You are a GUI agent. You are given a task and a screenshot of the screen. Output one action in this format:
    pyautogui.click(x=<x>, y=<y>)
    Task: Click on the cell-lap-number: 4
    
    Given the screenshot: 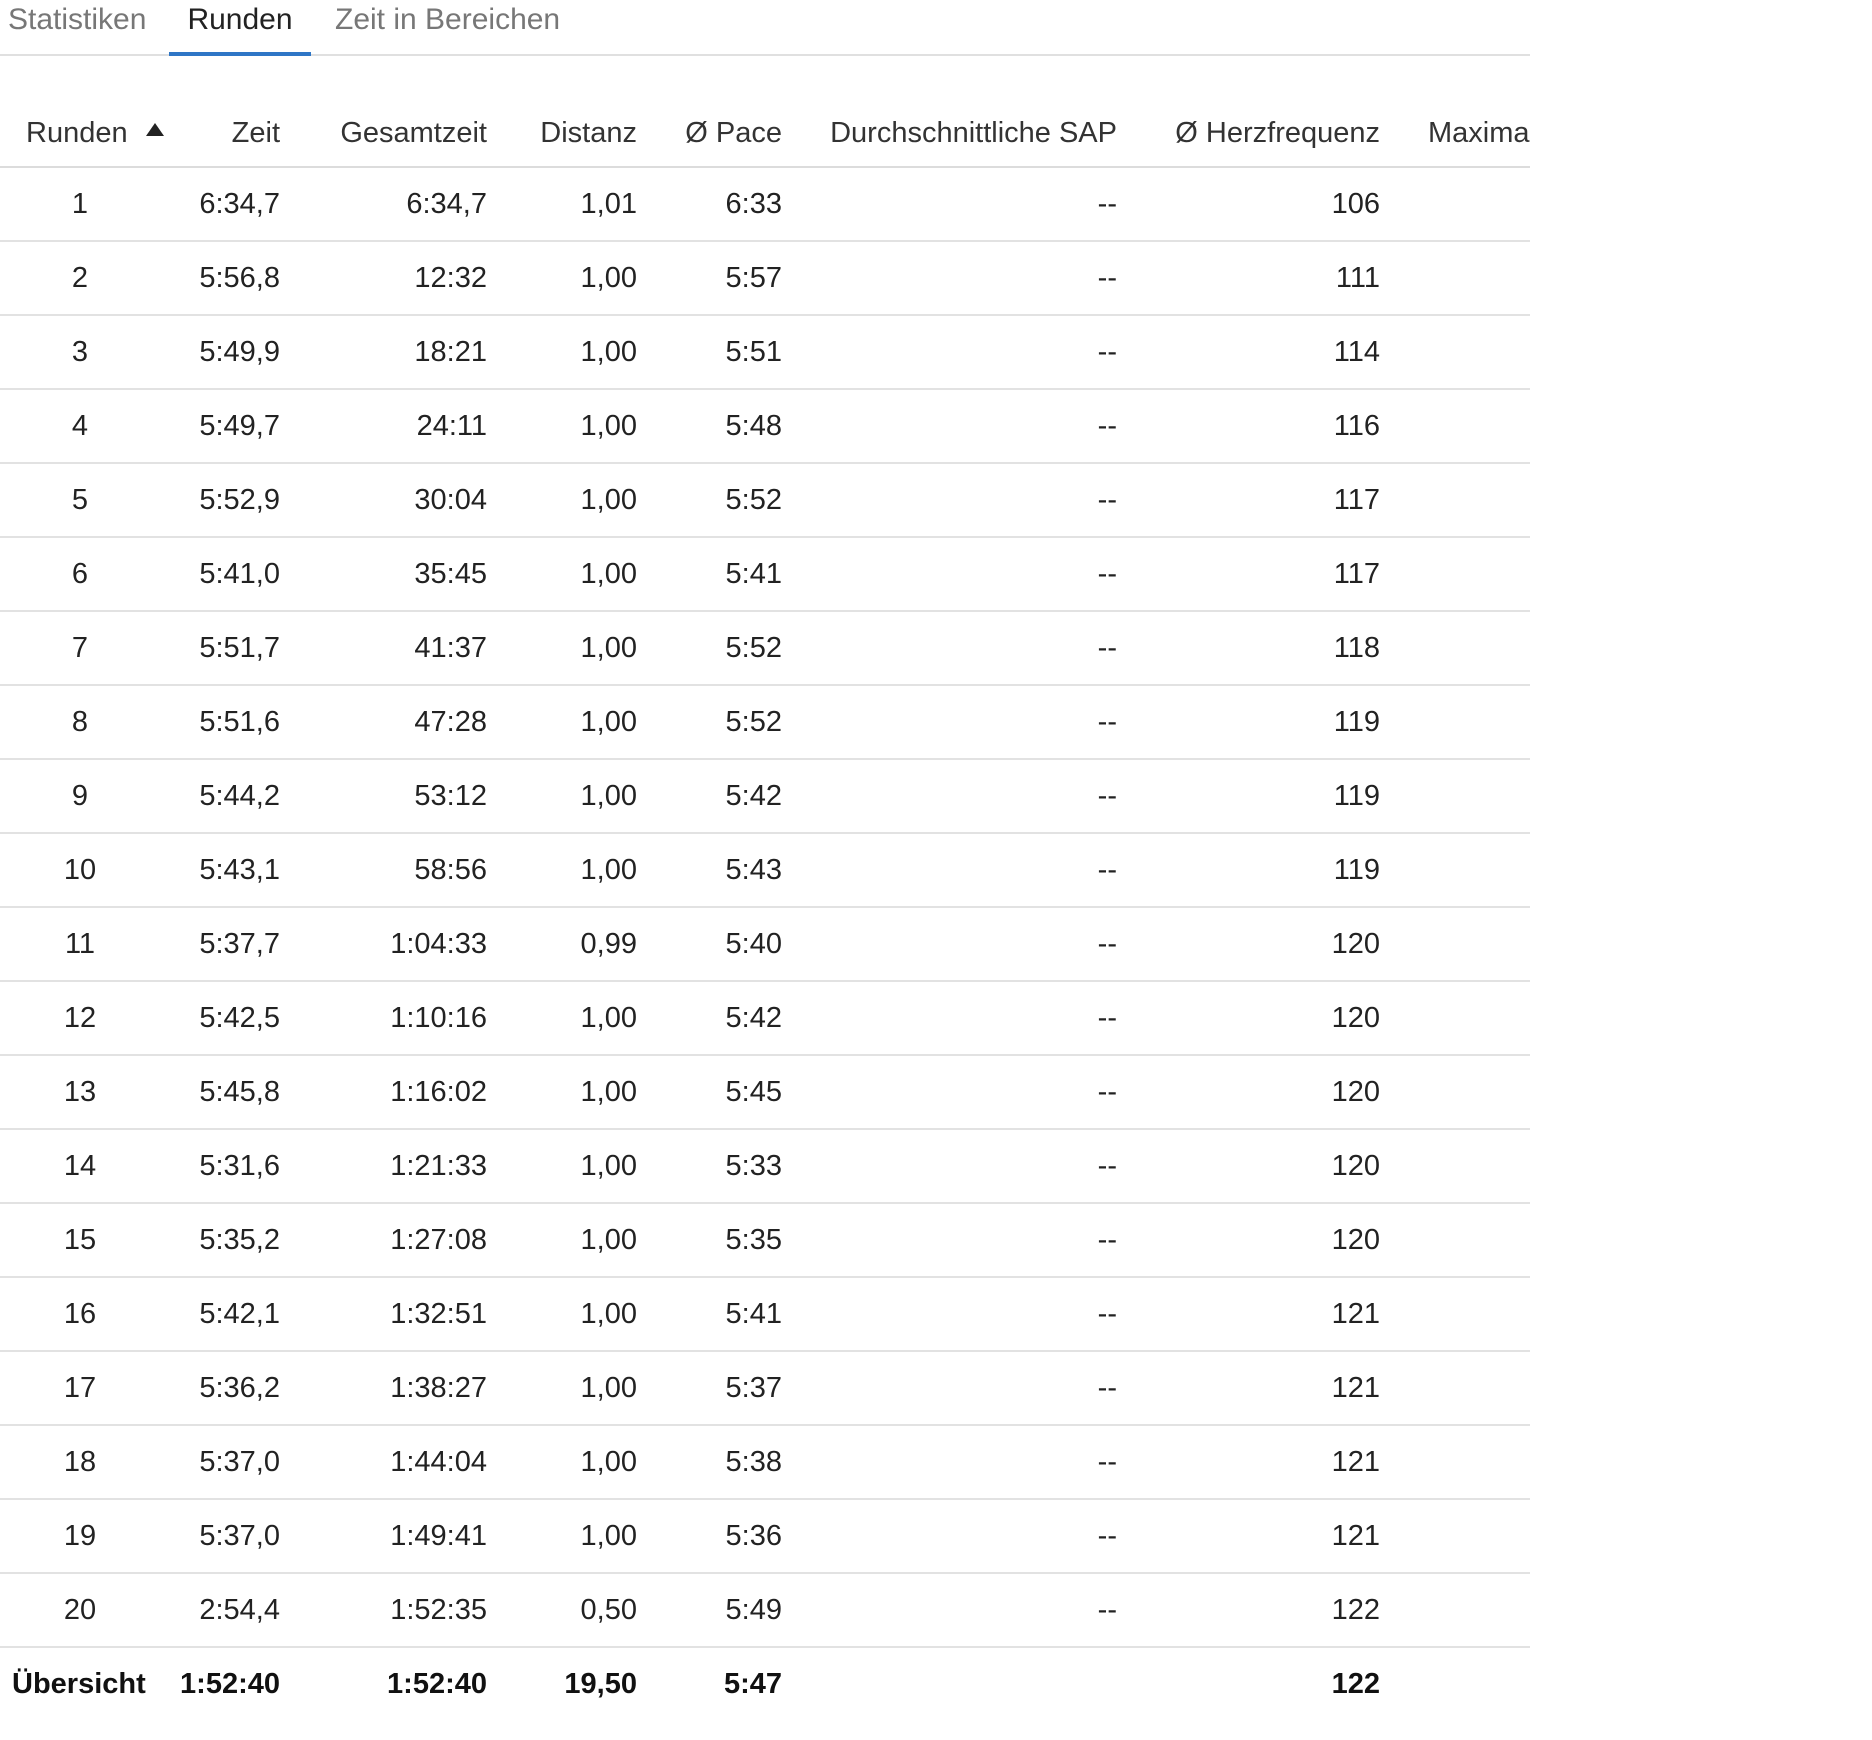 What is the action you would take?
    pyautogui.click(x=80, y=426)
    